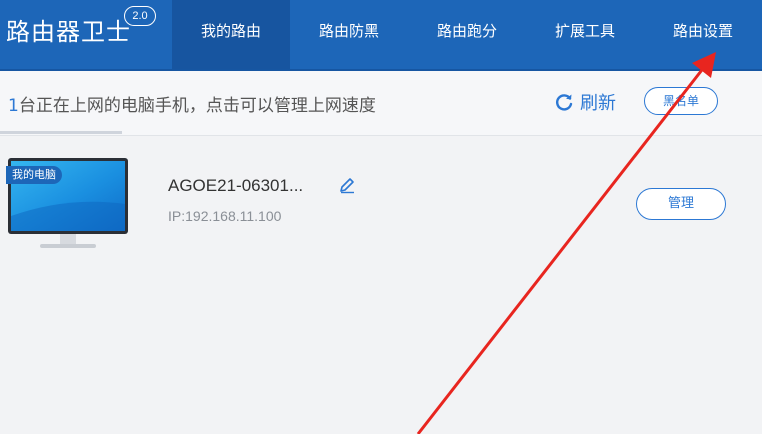 Image resolution: width=762 pixels, height=434 pixels. I want to click on online-devices-header: 1台正在上网的电脑手机，点击可以管理上网速度 刷新 黑名单, so click(381, 103).